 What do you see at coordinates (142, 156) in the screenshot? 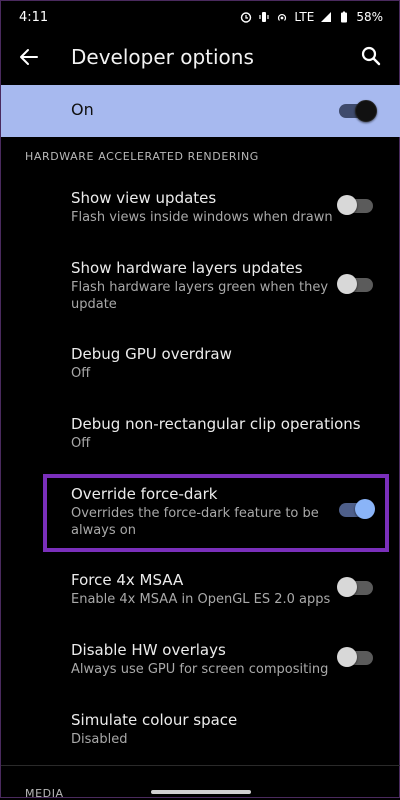
I see `section-header-hardware-rendering: HARDWARE ACCELERATED RENDERING` at bounding box center [142, 156].